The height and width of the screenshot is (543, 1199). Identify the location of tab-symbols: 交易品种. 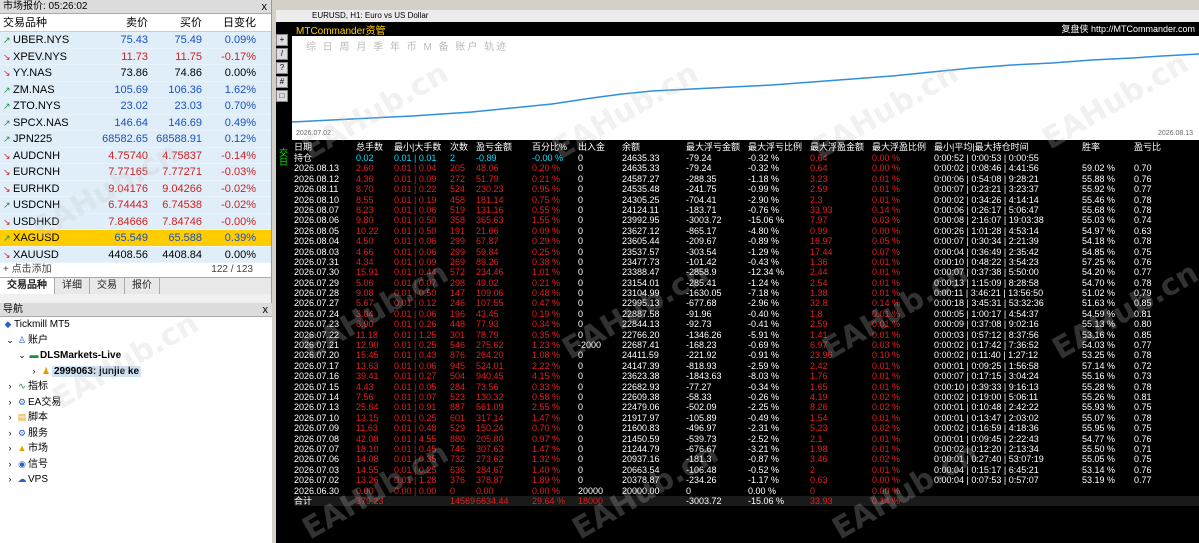
(27, 286).